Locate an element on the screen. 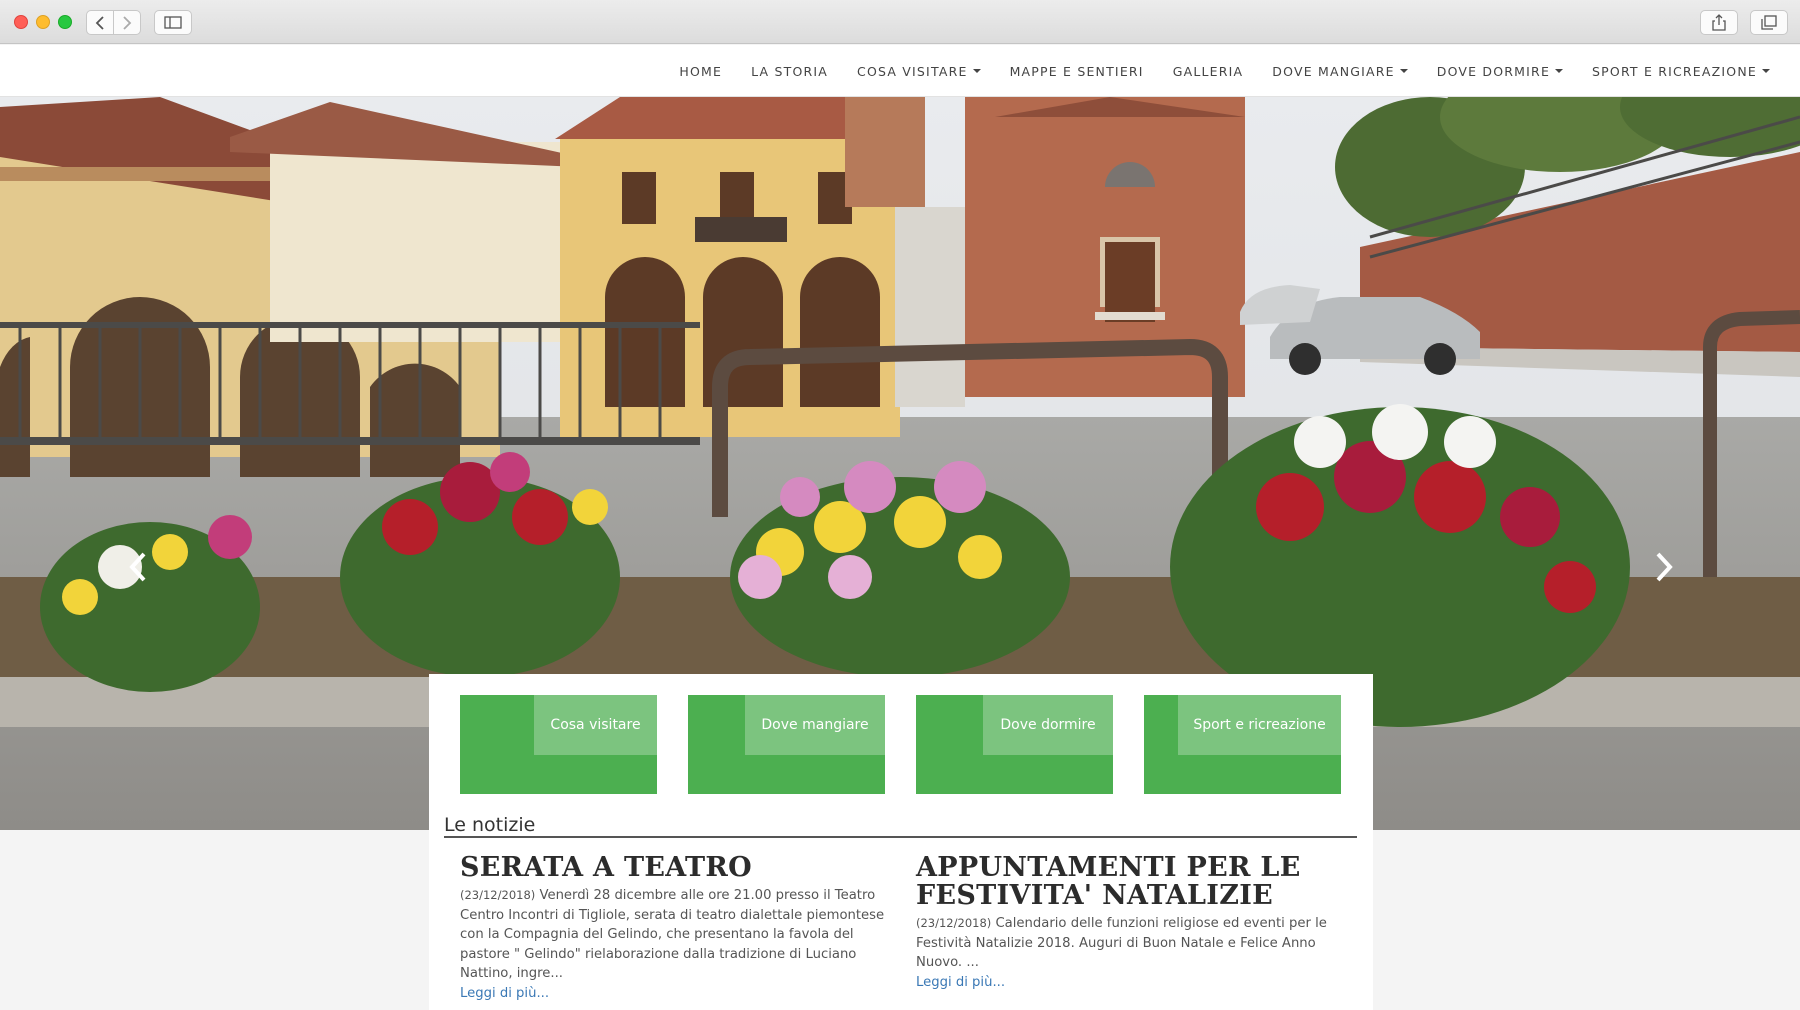 The height and width of the screenshot is (1010, 1800). tabs-icon is located at coordinates (1769, 22).